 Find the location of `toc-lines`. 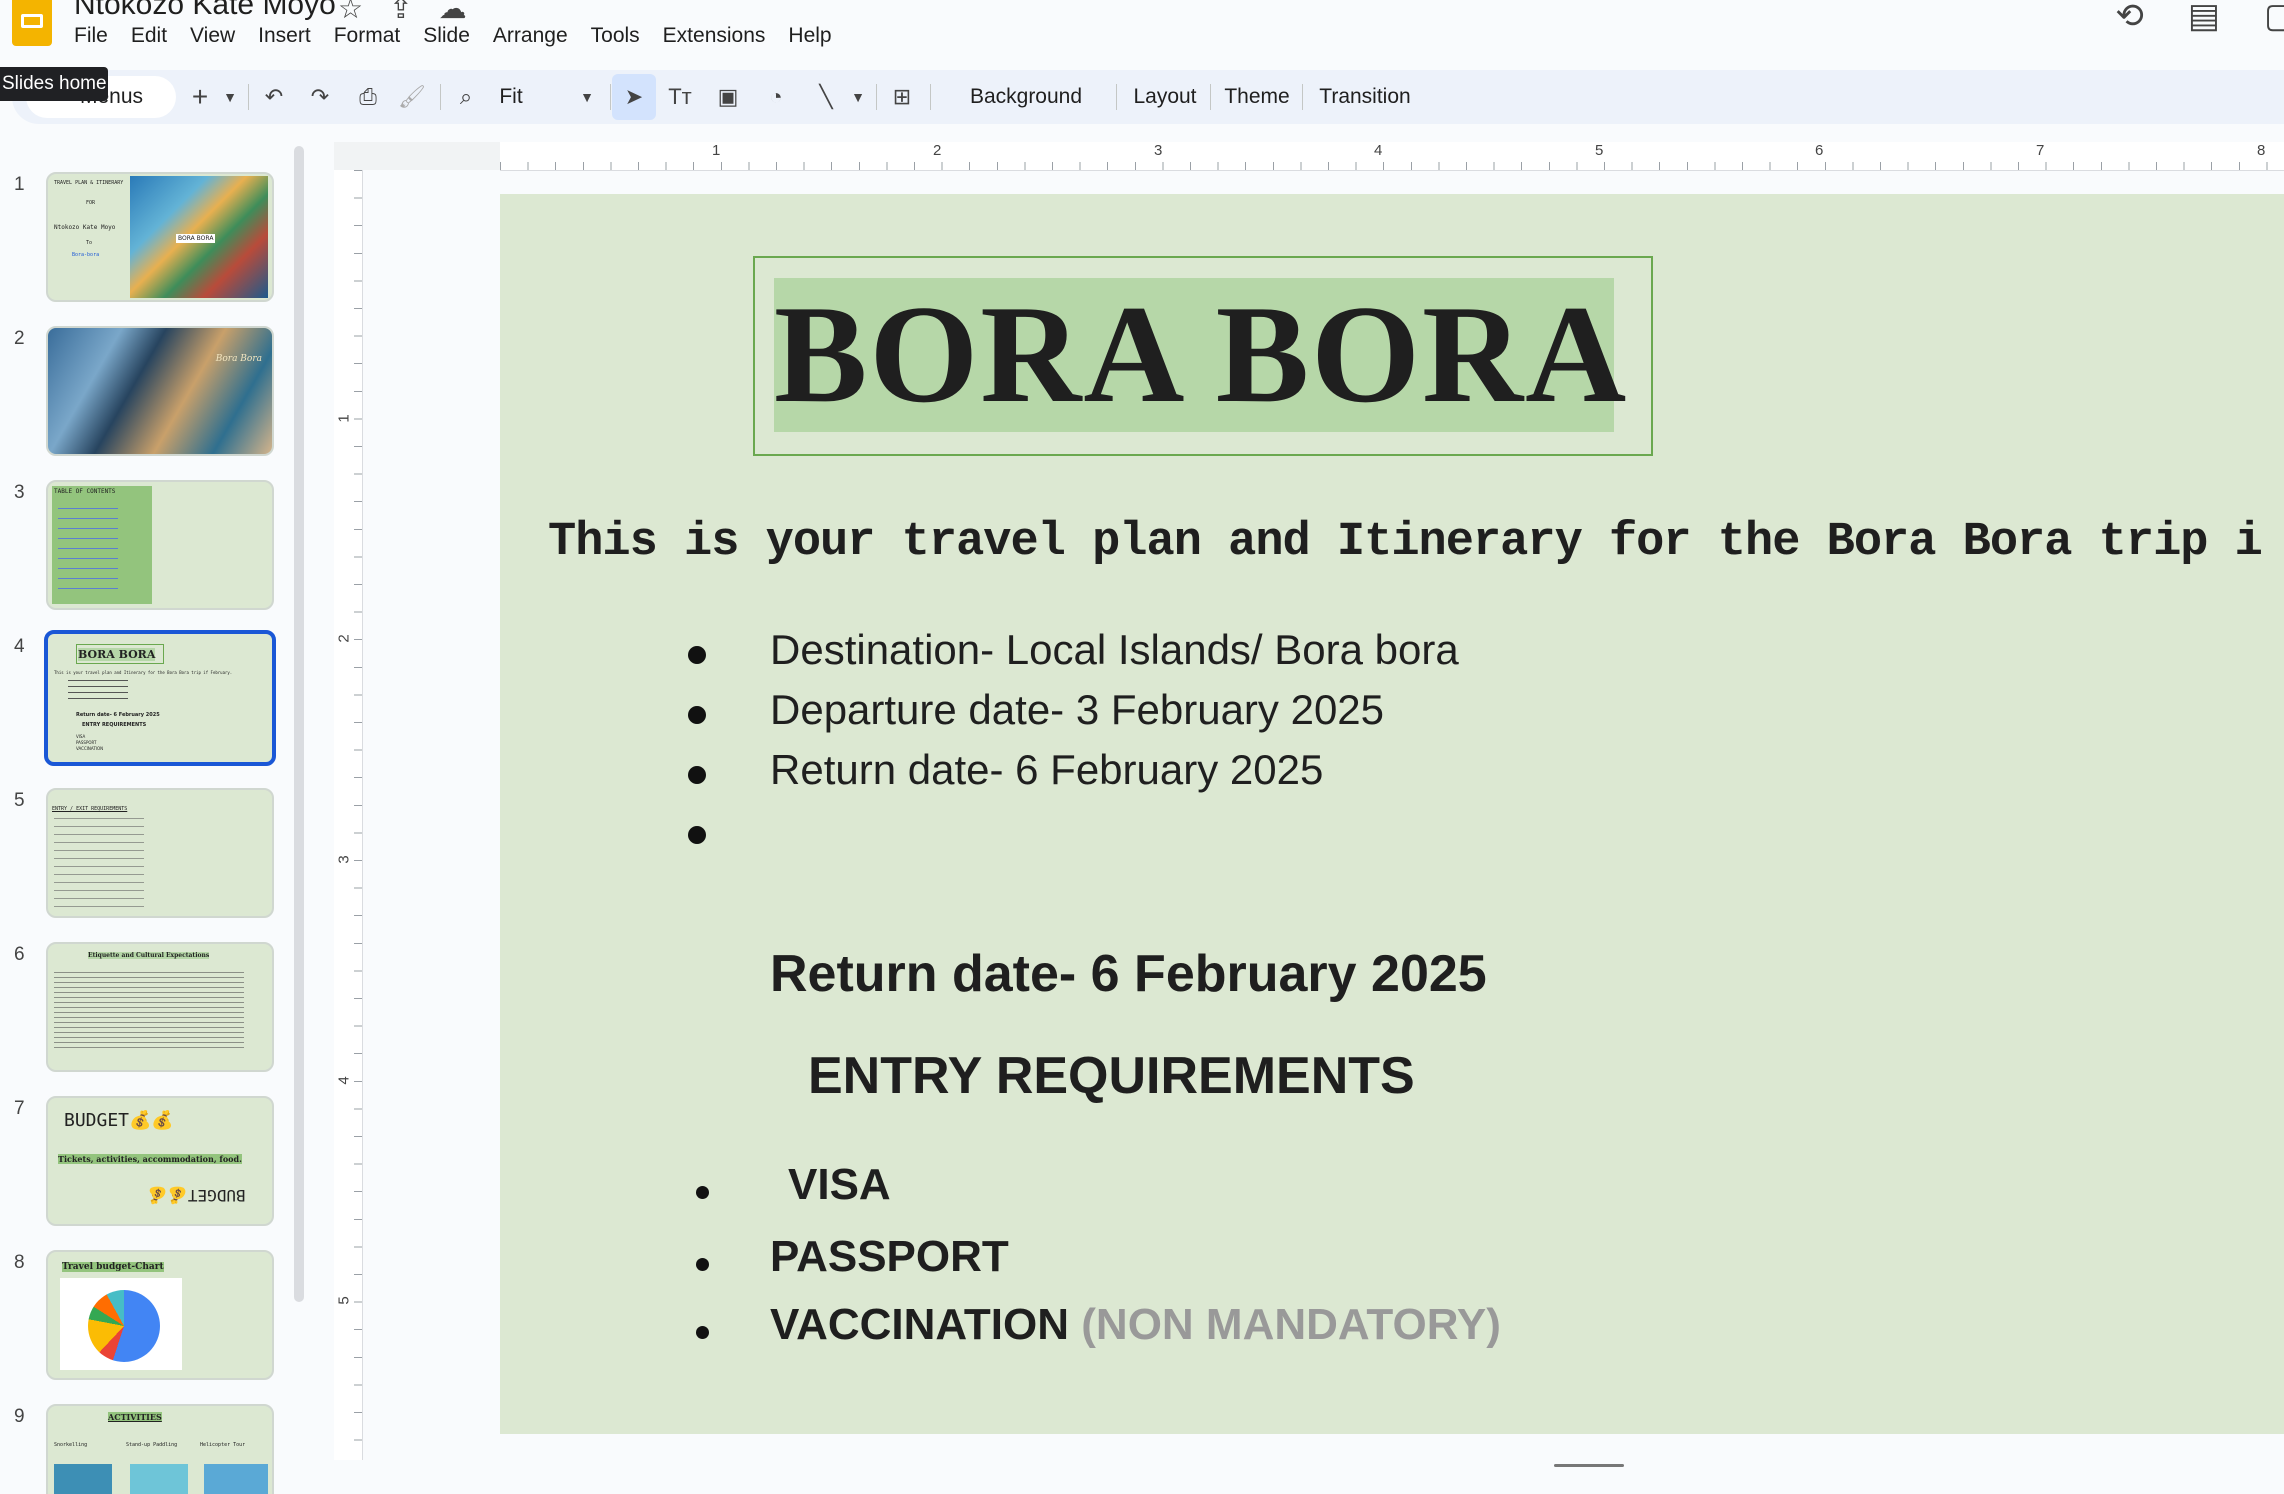

toc-lines is located at coordinates (88, 553).